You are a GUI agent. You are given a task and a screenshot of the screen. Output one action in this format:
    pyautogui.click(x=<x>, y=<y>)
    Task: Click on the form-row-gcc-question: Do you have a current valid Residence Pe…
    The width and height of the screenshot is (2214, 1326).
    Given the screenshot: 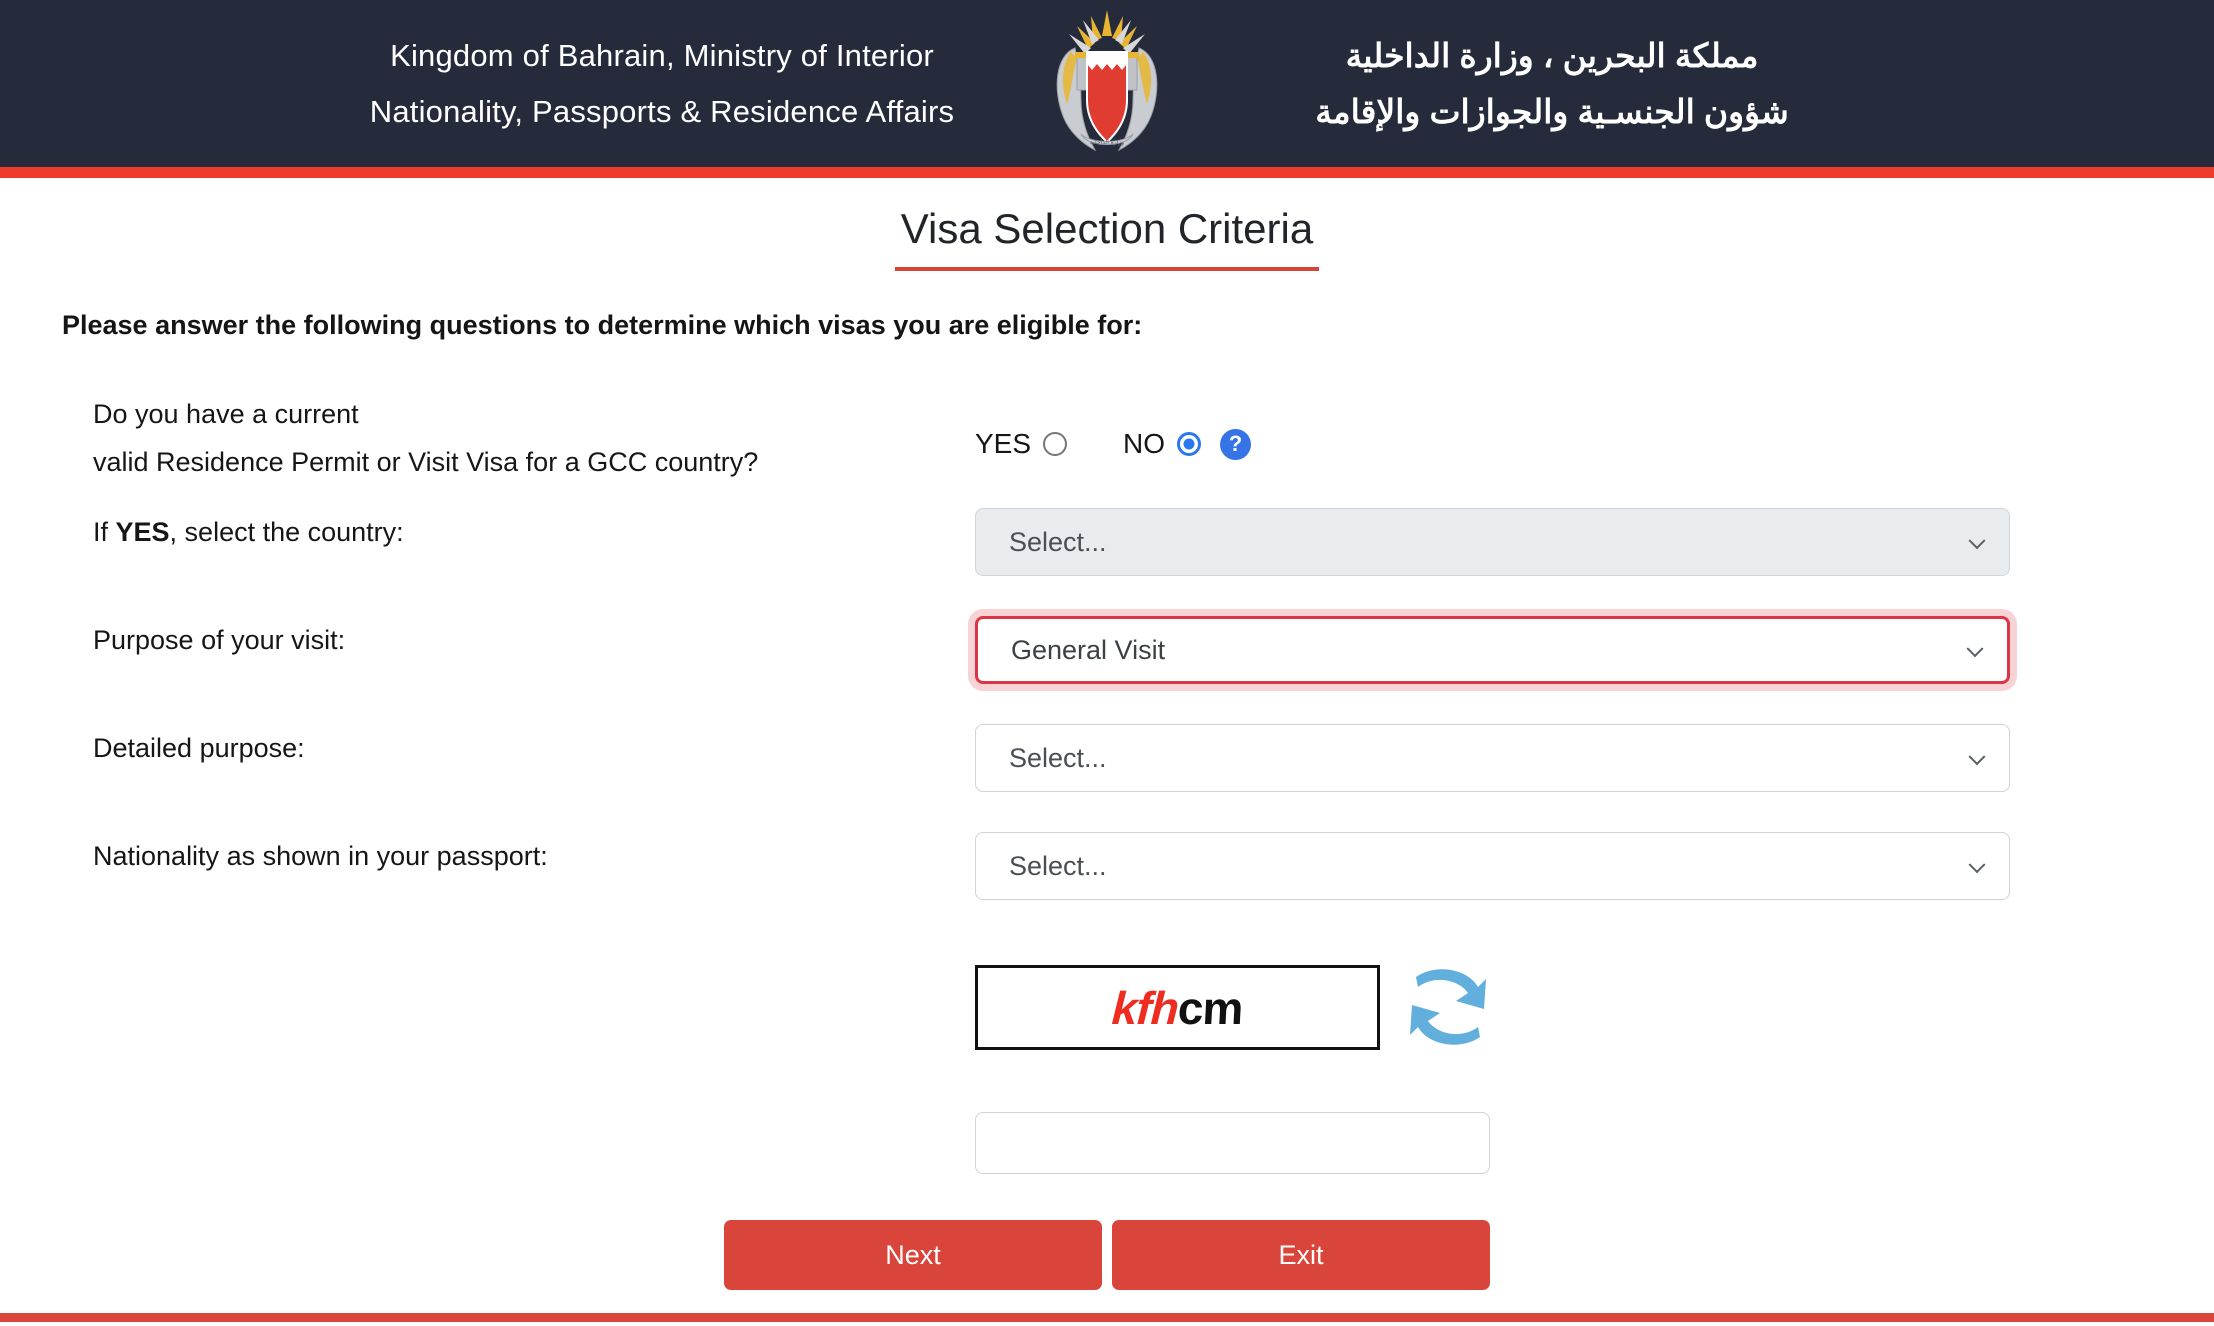 What is the action you would take?
    pyautogui.click(x=1107, y=449)
    